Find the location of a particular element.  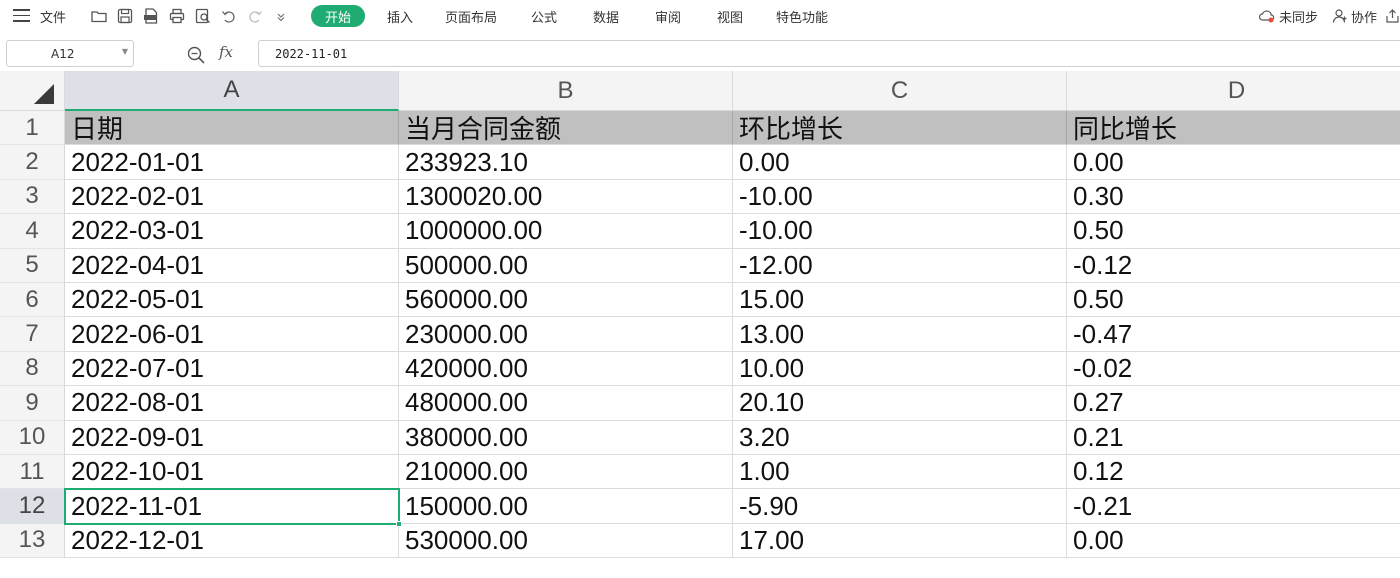

row-header-1: 1 is located at coordinates (32, 128).